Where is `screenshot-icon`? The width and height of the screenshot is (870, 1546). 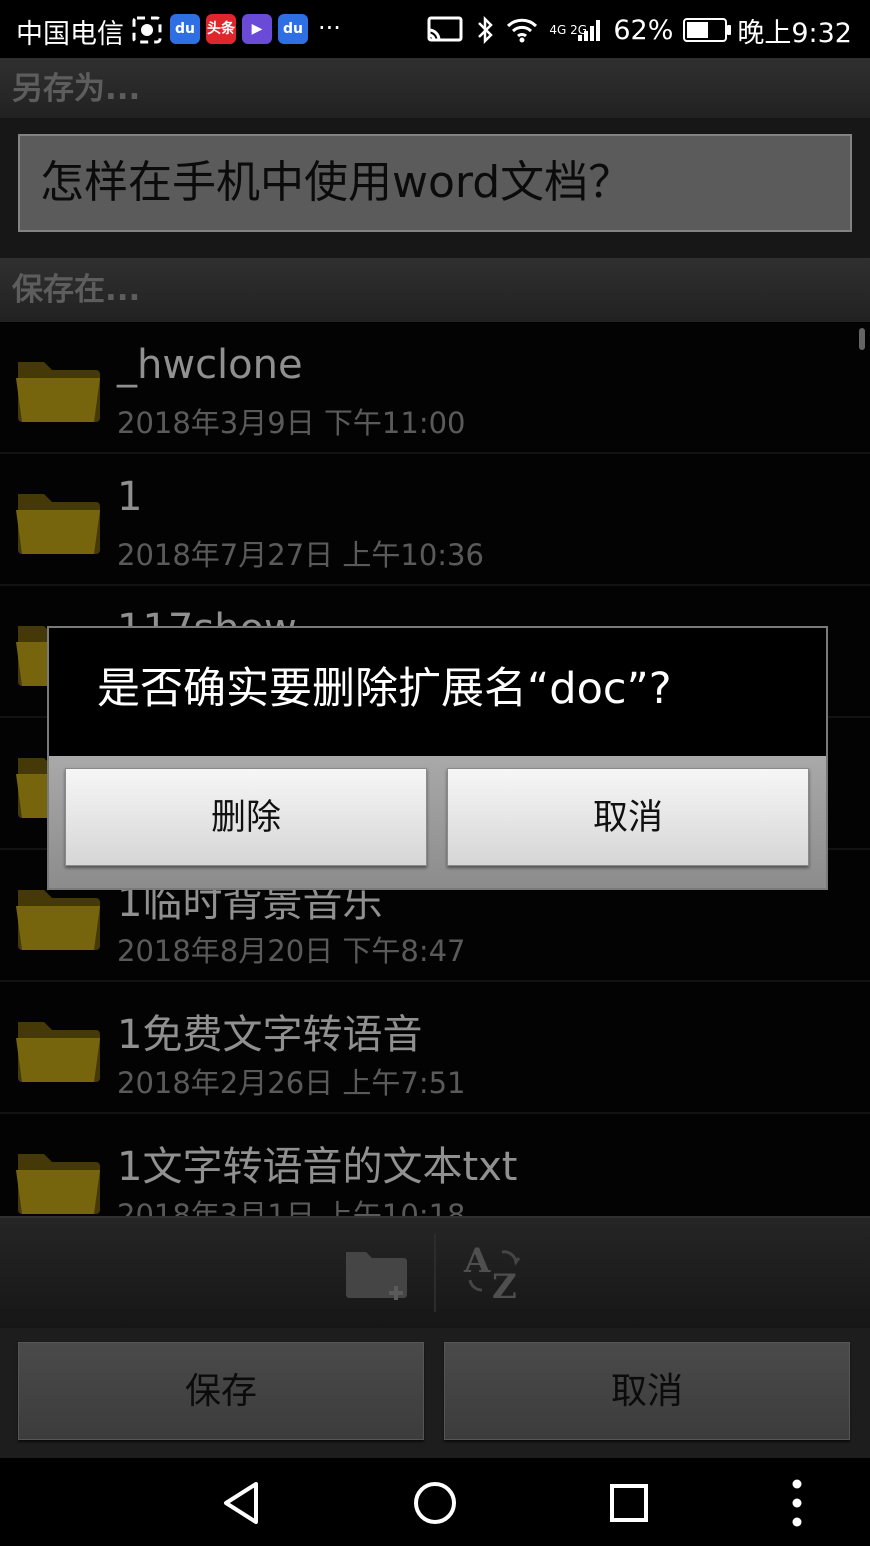 screenshot-icon is located at coordinates (147, 30).